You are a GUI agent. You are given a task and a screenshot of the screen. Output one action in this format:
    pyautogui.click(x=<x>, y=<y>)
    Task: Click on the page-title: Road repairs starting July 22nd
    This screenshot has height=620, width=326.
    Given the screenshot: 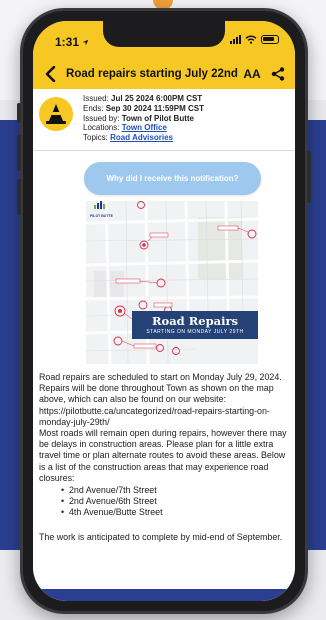 What is the action you would take?
    pyautogui.click(x=152, y=74)
    